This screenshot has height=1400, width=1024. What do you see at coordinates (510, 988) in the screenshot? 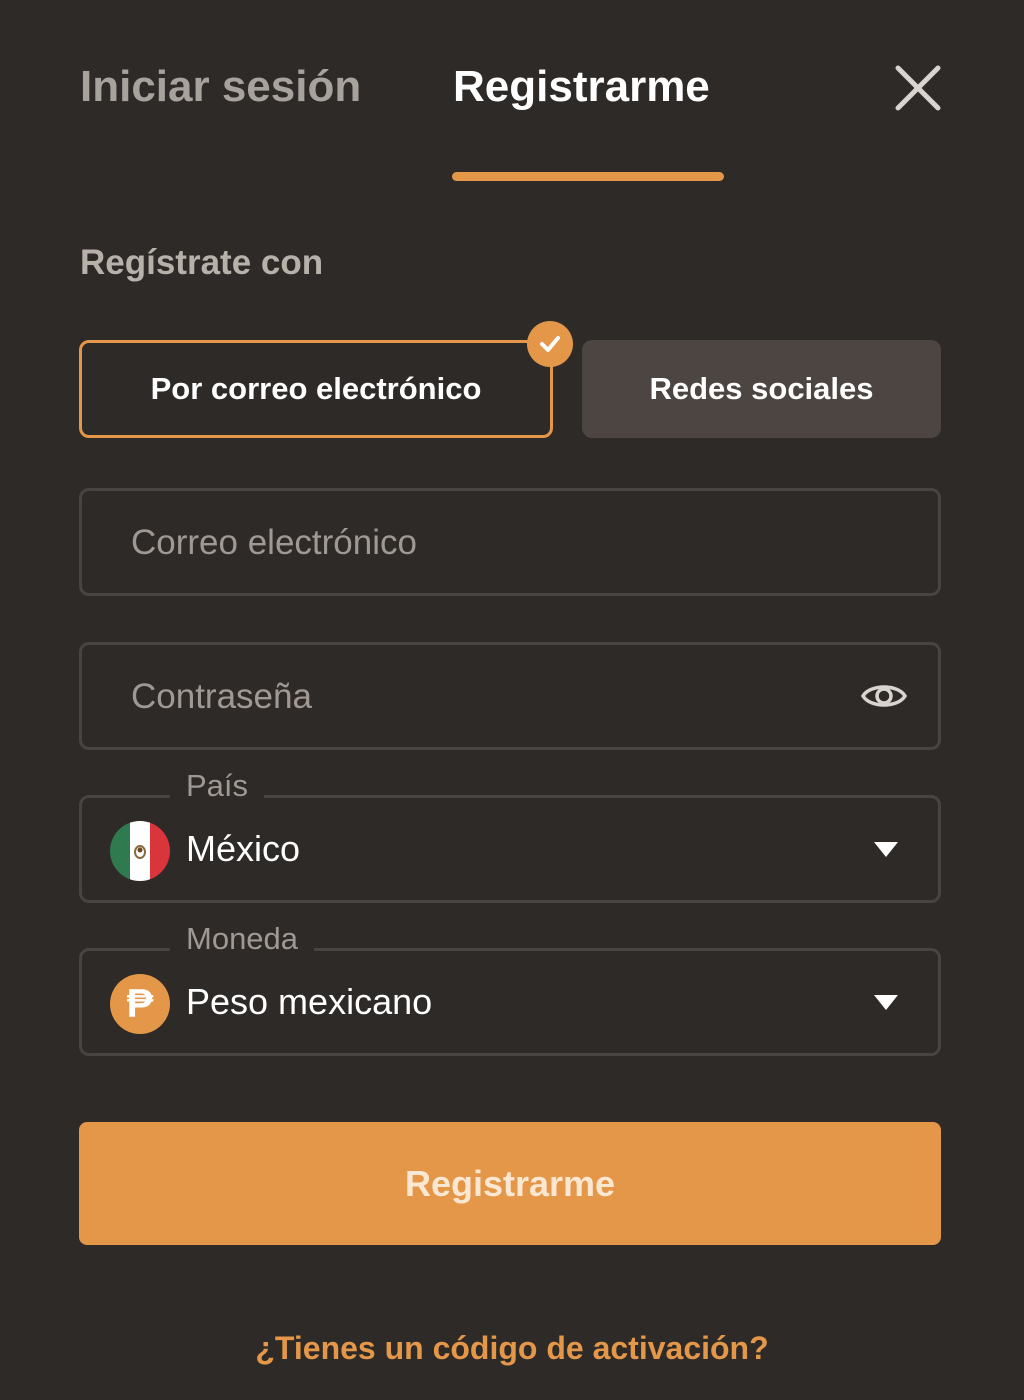
I see `currency-select: Moneda ₱ Peso mexicano` at bounding box center [510, 988].